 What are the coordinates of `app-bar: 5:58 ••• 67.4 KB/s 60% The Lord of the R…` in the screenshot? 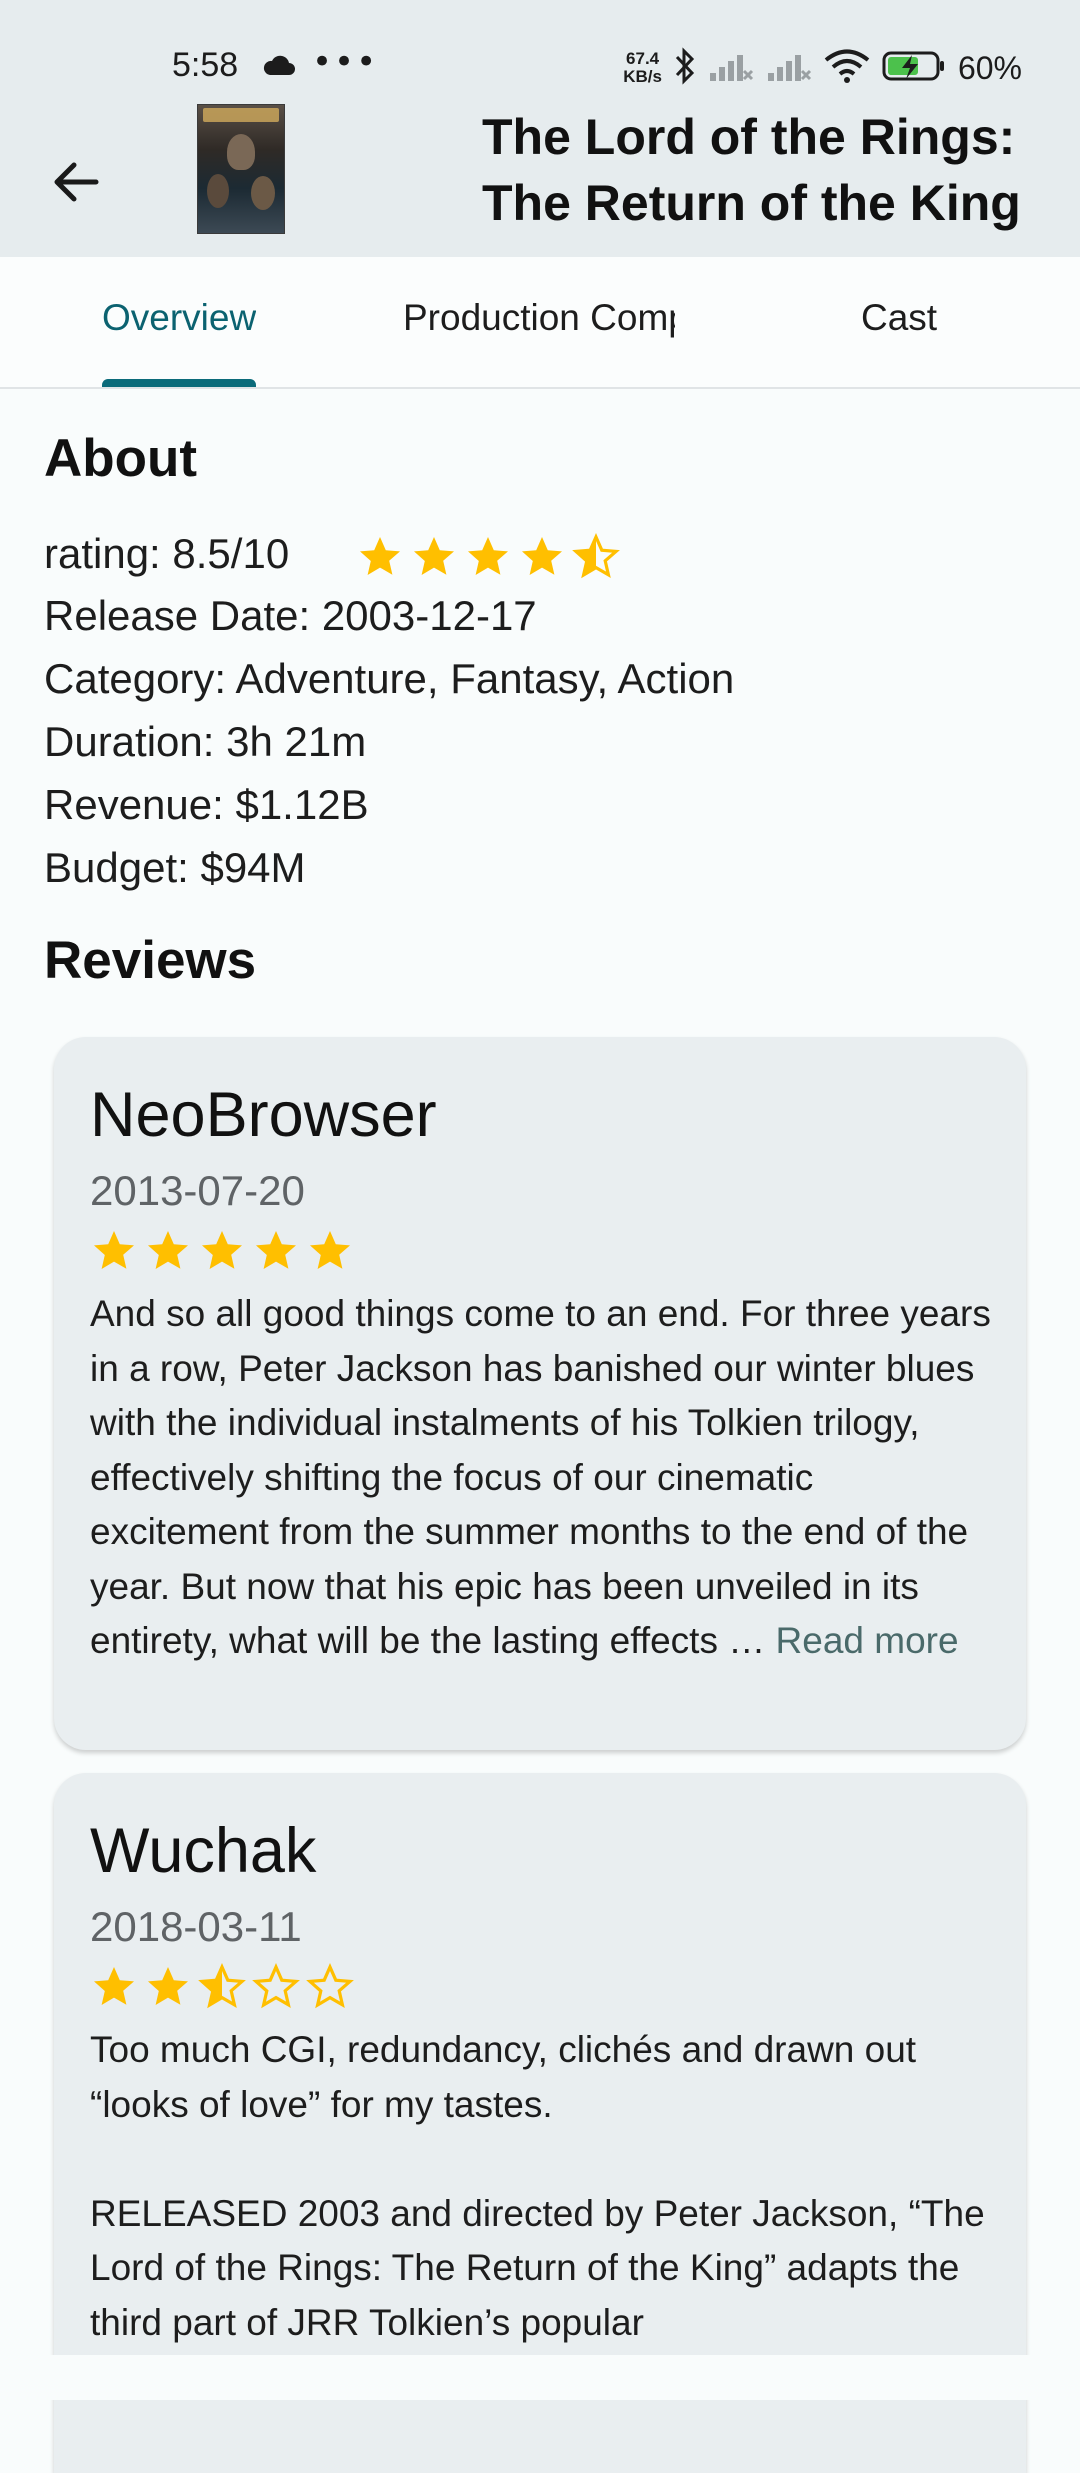 It's located at (540, 128).